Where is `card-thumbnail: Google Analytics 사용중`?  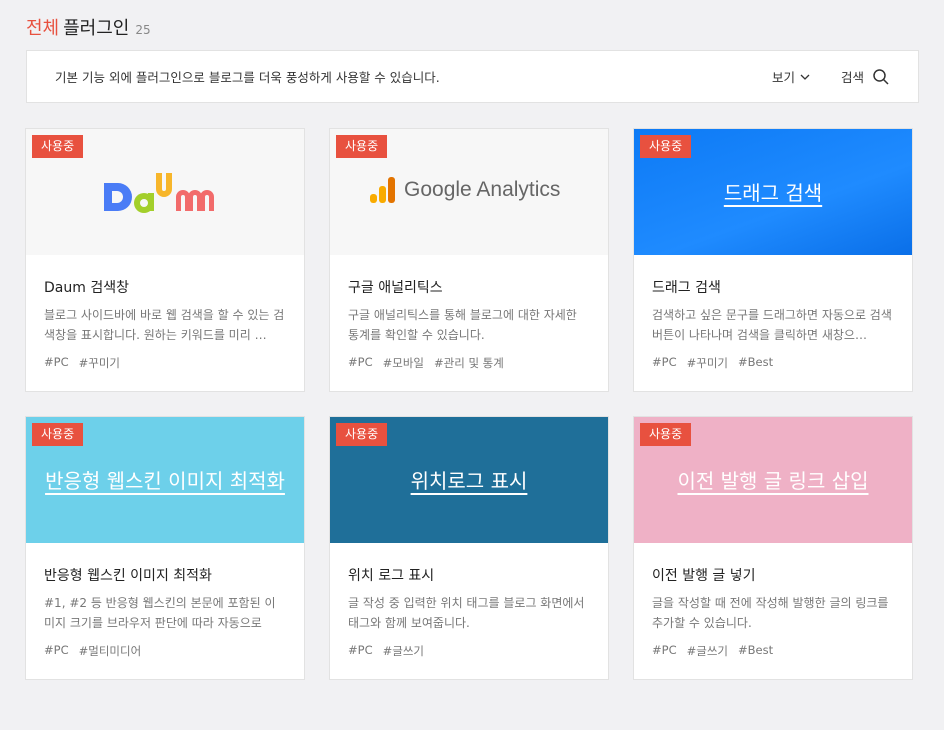
card-thumbnail: Google Analytics 사용중 is located at coordinates (469, 192).